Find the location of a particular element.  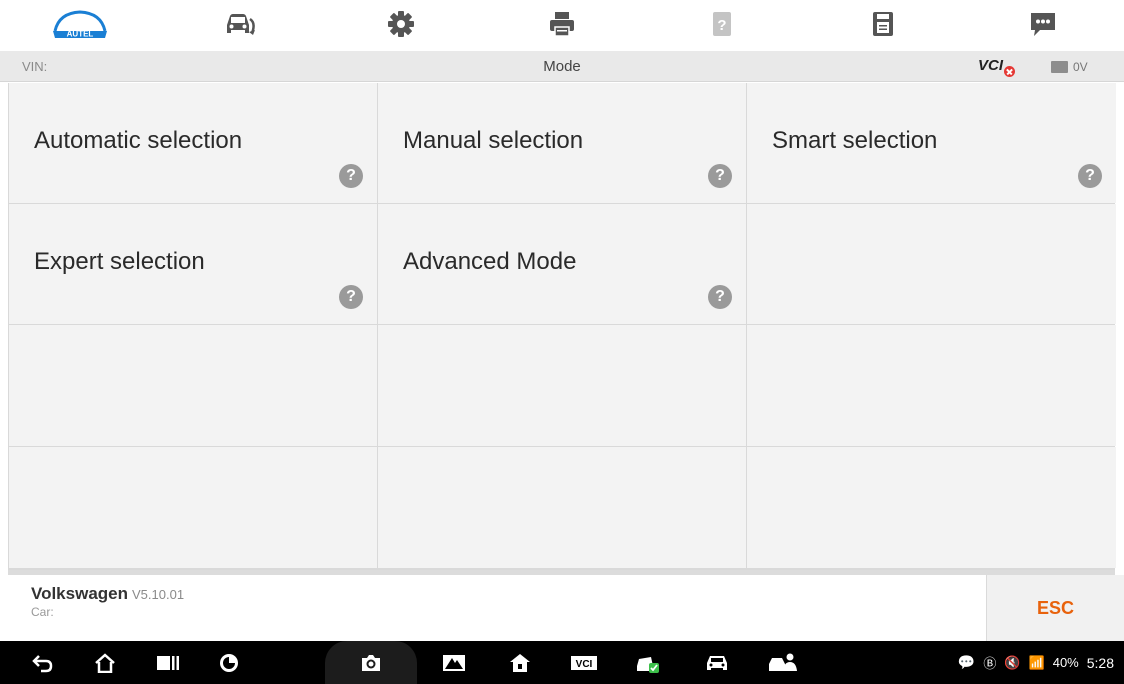

vehicle-make: Volkswagen V5.10.01 is located at coordinates (107, 594).